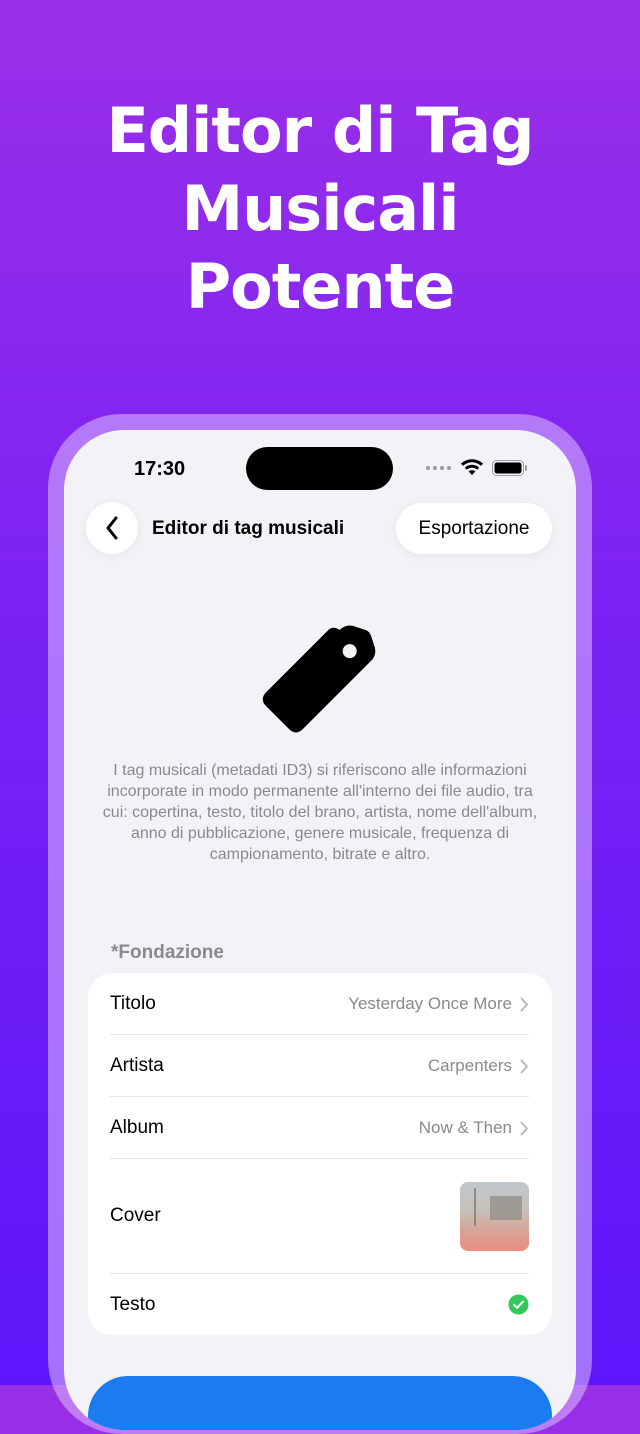 The height and width of the screenshot is (1434, 640). Describe the element at coordinates (137, 1127) in the screenshot. I see `row-label: Album` at that location.